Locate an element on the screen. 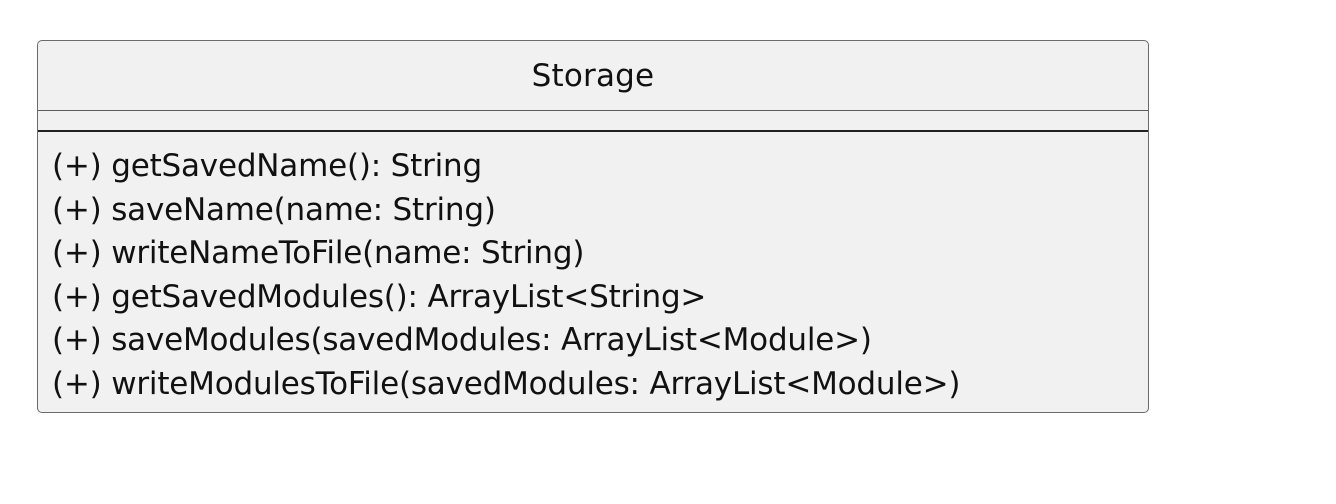 The image size is (1336, 504). method-item: (+) saveName(name: String) is located at coordinates (274, 209).